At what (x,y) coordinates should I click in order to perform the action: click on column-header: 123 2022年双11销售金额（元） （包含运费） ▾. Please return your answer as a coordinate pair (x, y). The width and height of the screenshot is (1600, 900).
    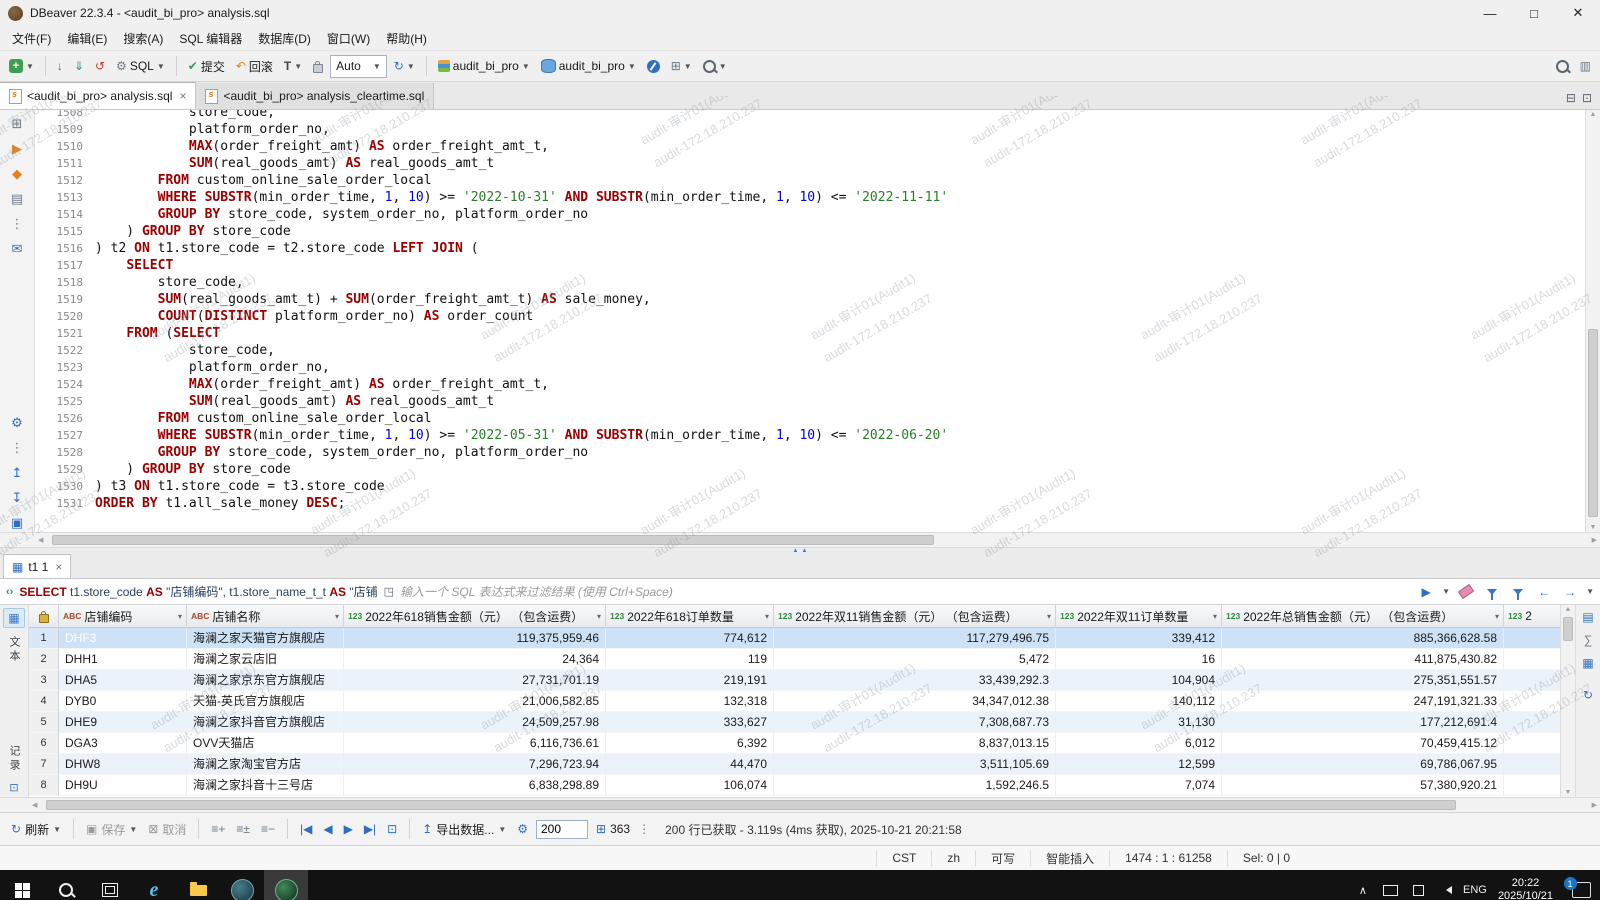
    Looking at the image, I should click on (915, 616).